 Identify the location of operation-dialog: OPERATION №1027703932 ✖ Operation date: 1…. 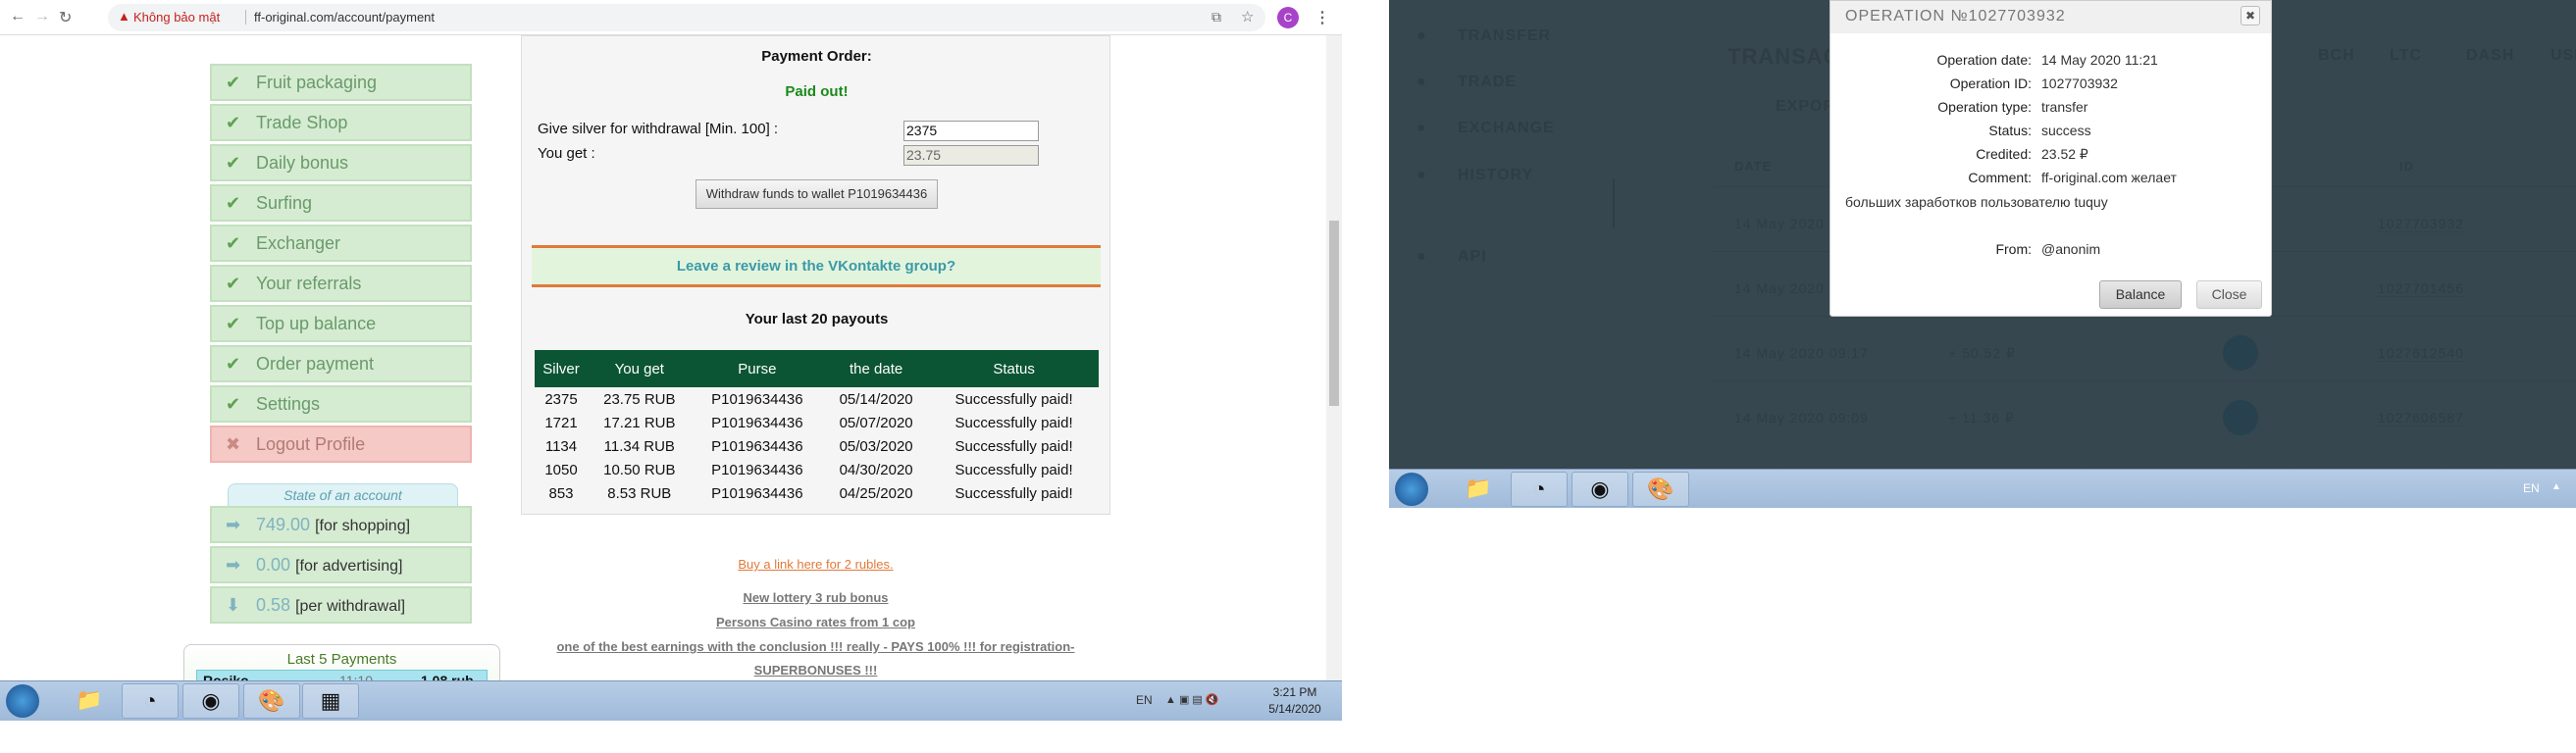
(2050, 158).